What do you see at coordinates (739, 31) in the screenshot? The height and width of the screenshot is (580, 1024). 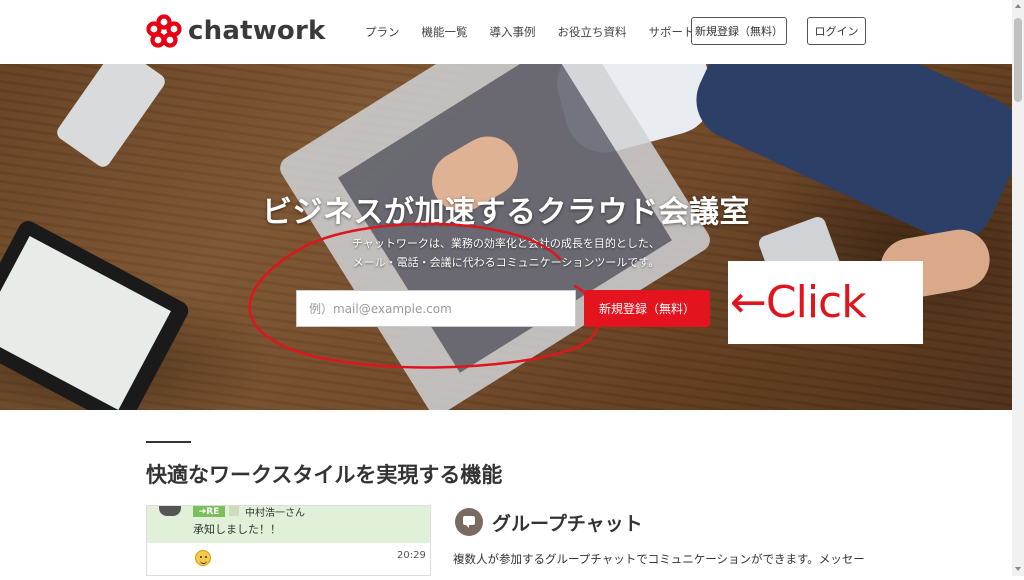 I see `header-signup-button: 新規登録（無料）` at bounding box center [739, 31].